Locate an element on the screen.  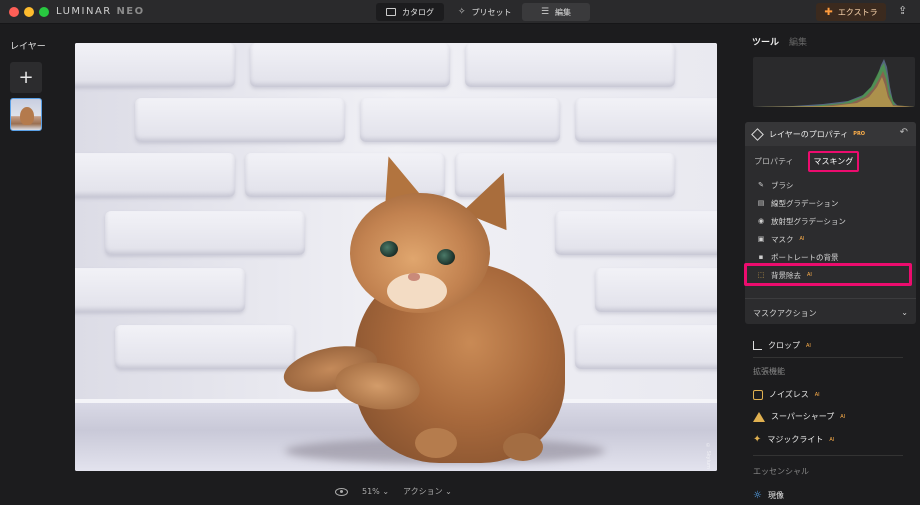
background-removal-highlight is located at coordinates (828, 274).